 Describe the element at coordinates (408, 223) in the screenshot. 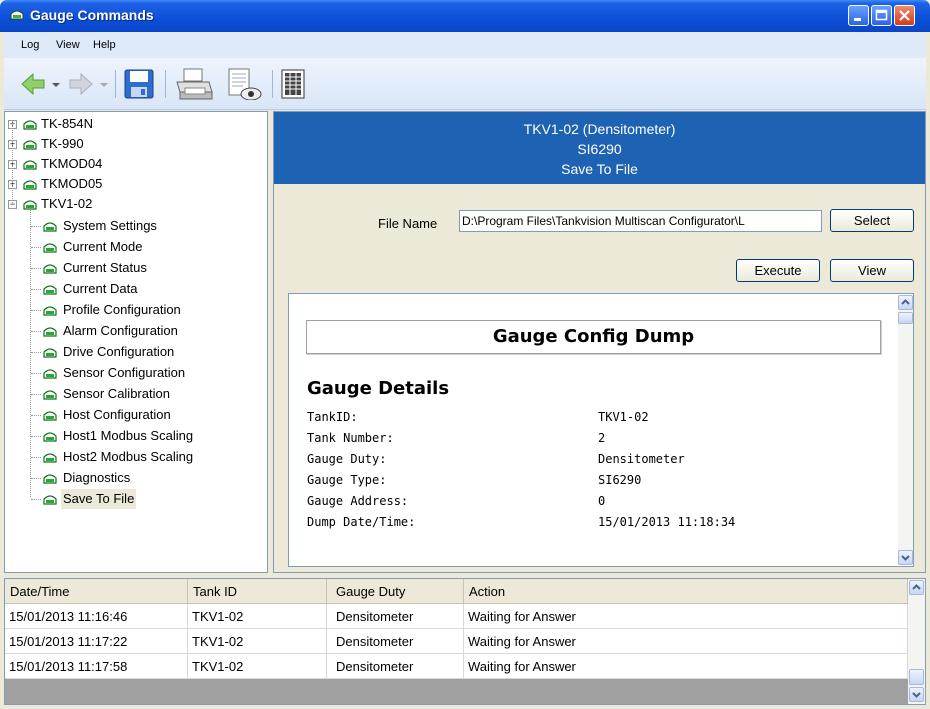

I see `file-name-label: File Name` at that location.